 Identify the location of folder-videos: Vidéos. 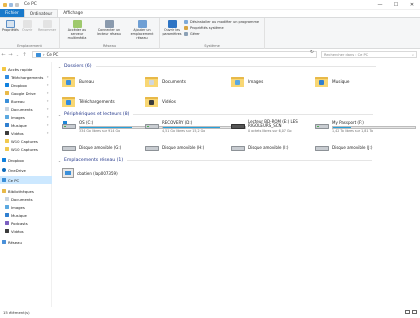
(160, 101).